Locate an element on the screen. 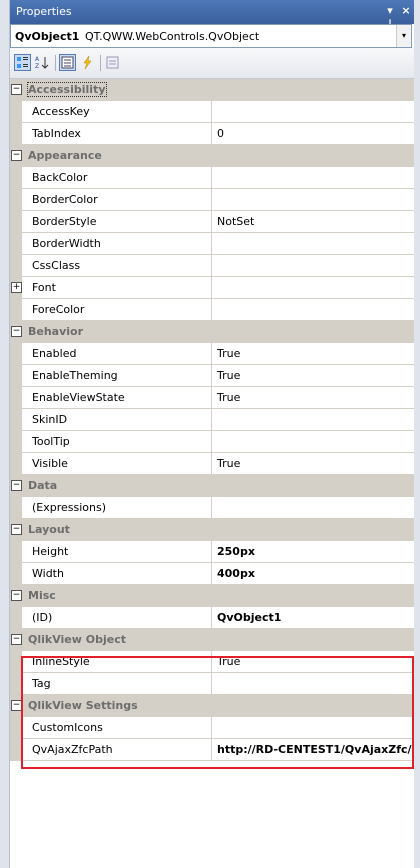  property-name: BorderWidth is located at coordinates (117, 244).